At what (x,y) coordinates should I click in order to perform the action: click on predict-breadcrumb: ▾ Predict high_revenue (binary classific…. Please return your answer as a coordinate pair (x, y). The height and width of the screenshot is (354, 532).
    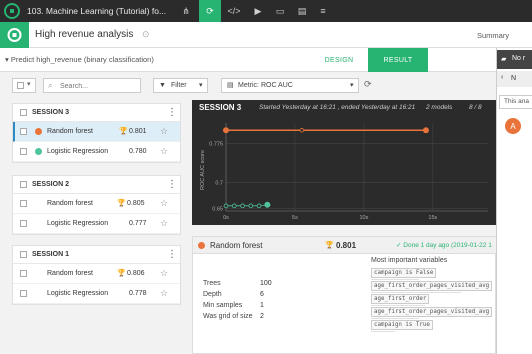
    Looking at the image, I should click on (79, 59).